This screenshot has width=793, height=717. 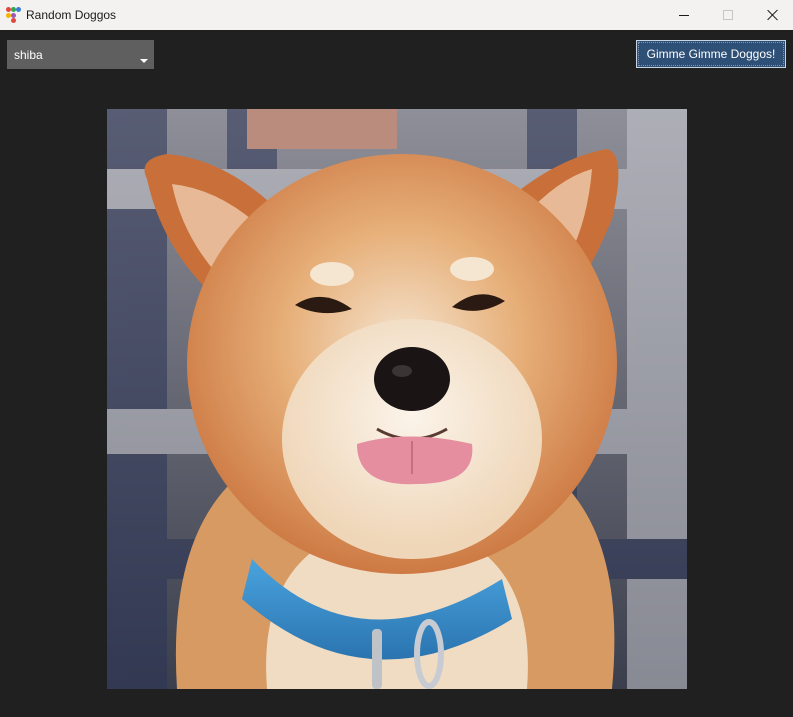 I want to click on fetch-doggos-button: Gimme Gimme Doggos!, so click(x=711, y=54).